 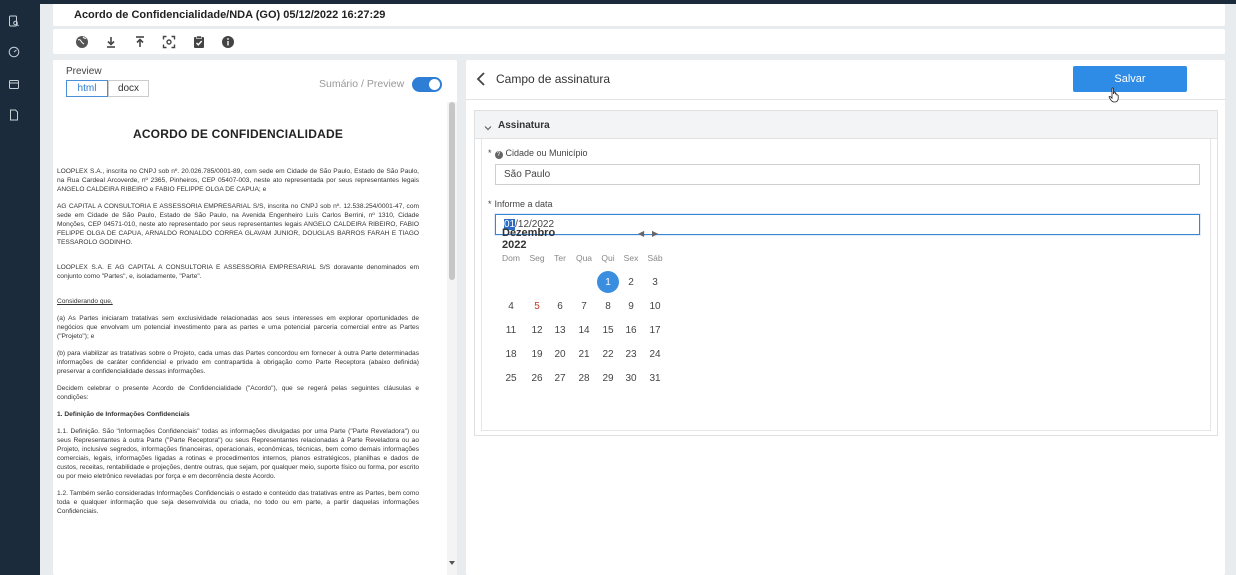 What do you see at coordinates (529, 239) in the screenshot?
I see `calendar-month: Dezembro 2022` at bounding box center [529, 239].